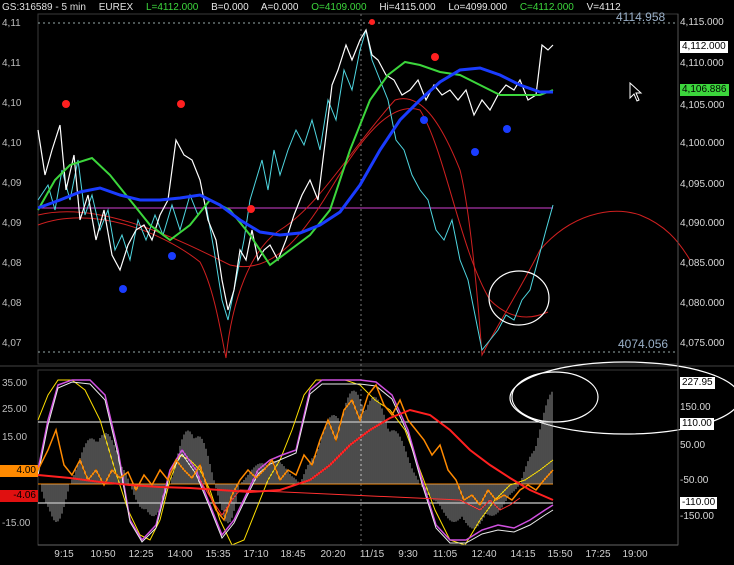 The width and height of the screenshot is (734, 565). What do you see at coordinates (704, 90) in the screenshot?
I see `ma-price-tag: 4,106.886` at bounding box center [704, 90].